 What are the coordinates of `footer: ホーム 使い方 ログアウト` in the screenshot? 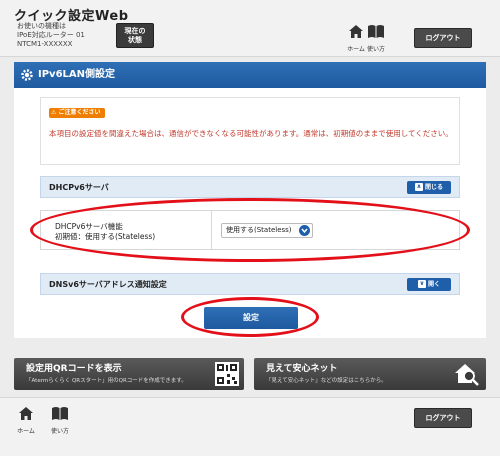 It's located at (250, 426).